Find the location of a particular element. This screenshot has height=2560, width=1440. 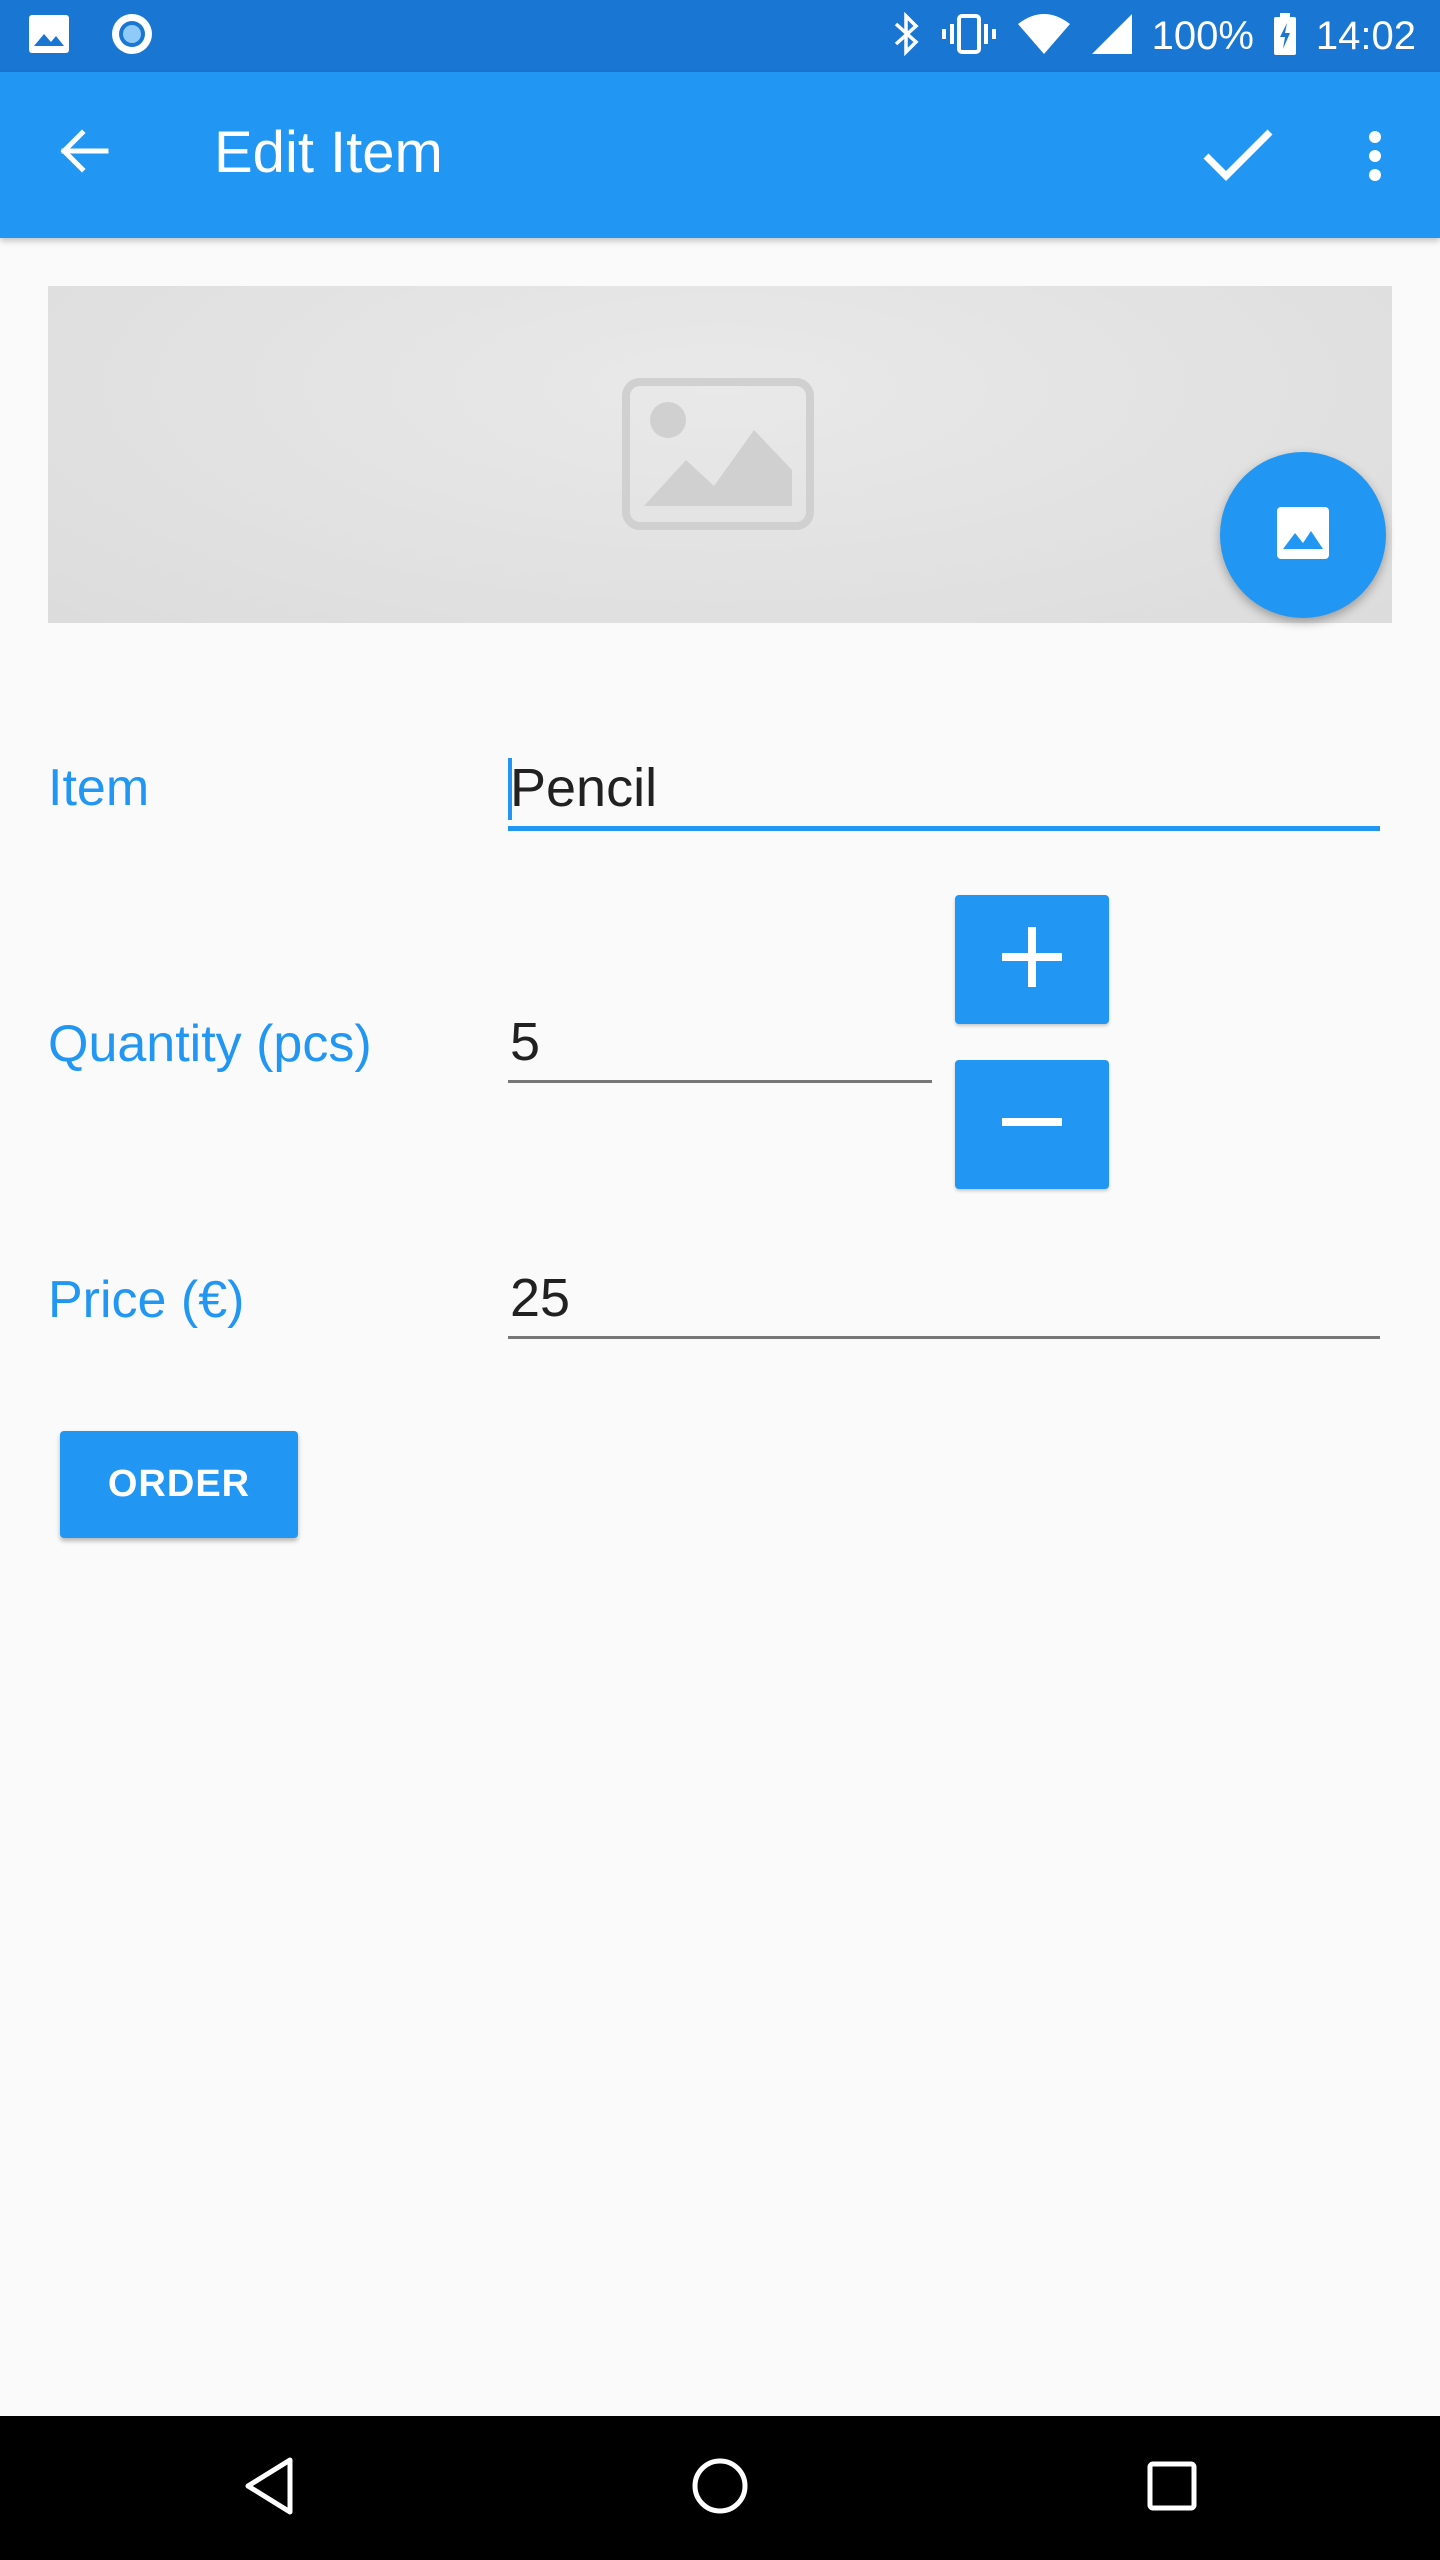

minus-icon is located at coordinates (1032, 1124).